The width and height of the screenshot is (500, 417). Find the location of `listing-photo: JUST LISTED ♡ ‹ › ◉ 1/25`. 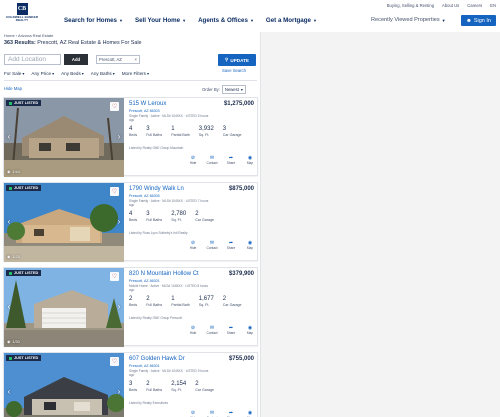

listing-photo: JUST LISTED ♡ ‹ › ◉ 1/25 is located at coordinates (64, 222).